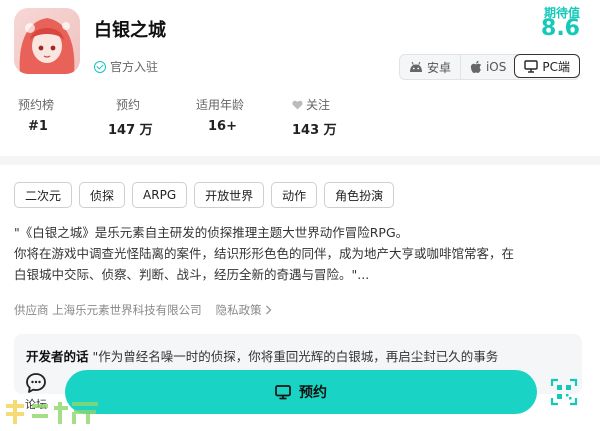 The image size is (600, 431). Describe the element at coordinates (160, 195) in the screenshot. I see `tag-item: ARPG` at that location.